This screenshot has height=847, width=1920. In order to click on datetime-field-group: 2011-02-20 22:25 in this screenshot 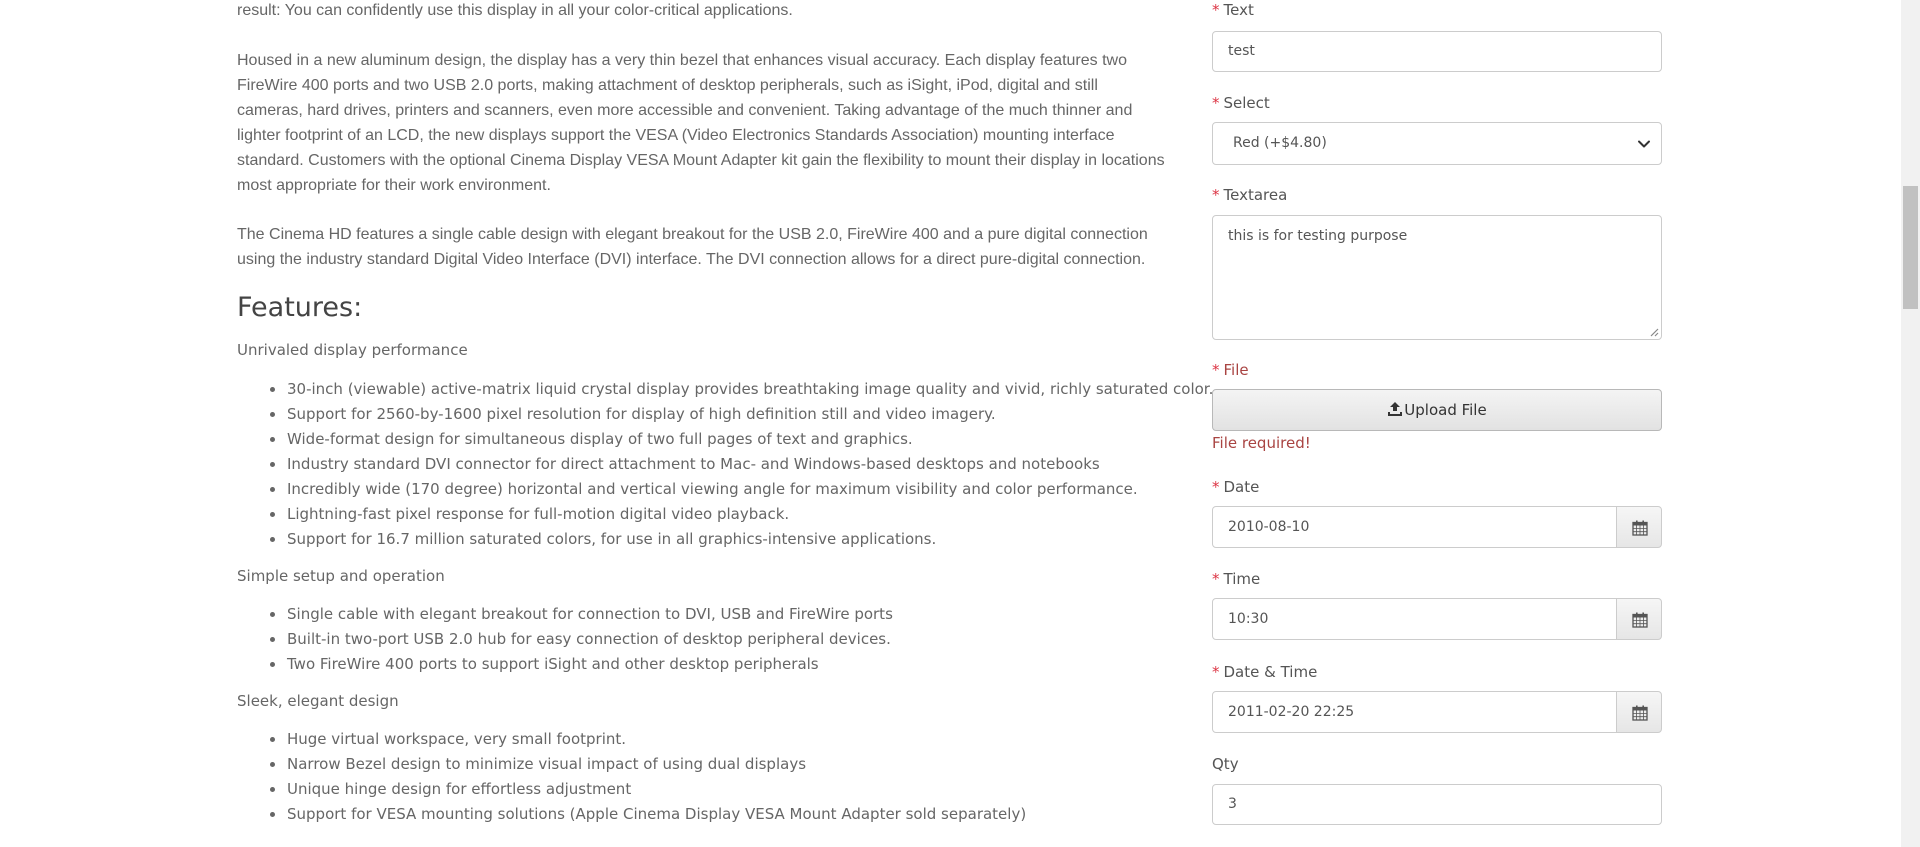, I will do `click(1437, 712)`.